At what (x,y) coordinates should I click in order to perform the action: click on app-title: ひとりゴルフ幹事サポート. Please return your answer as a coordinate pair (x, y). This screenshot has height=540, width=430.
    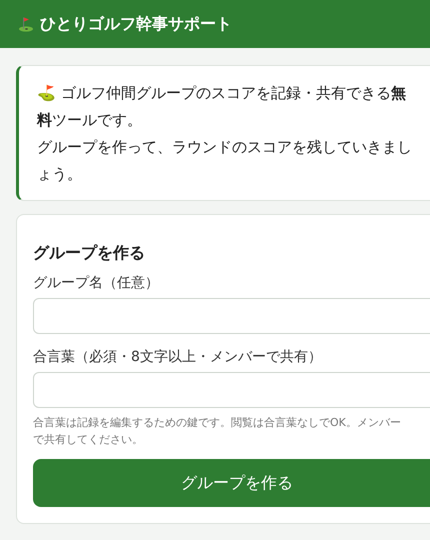
    Looking at the image, I should click on (136, 24).